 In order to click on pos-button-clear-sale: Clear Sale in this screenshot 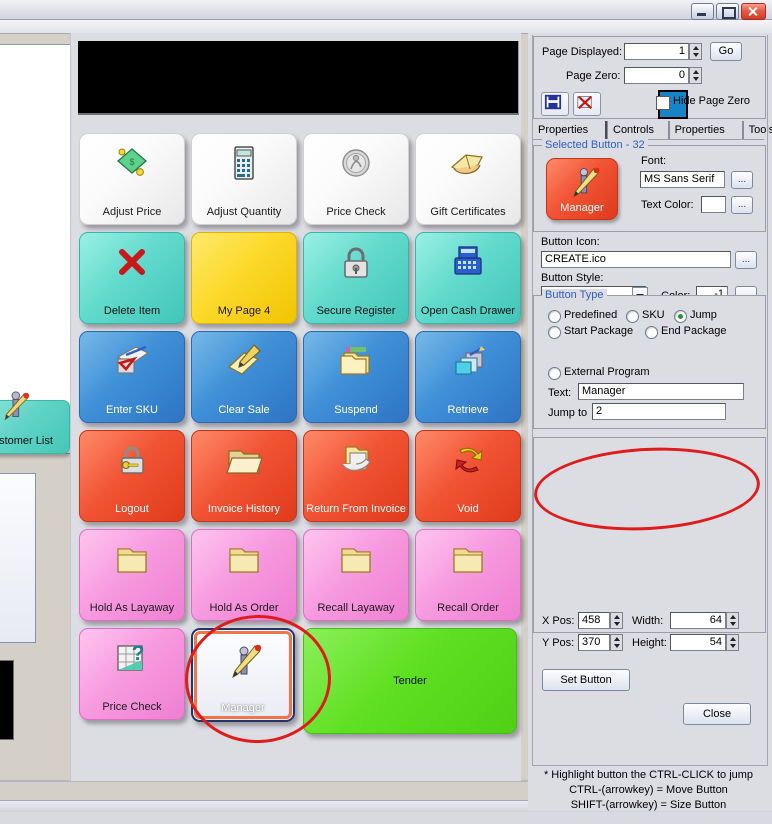, I will do `click(244, 377)`.